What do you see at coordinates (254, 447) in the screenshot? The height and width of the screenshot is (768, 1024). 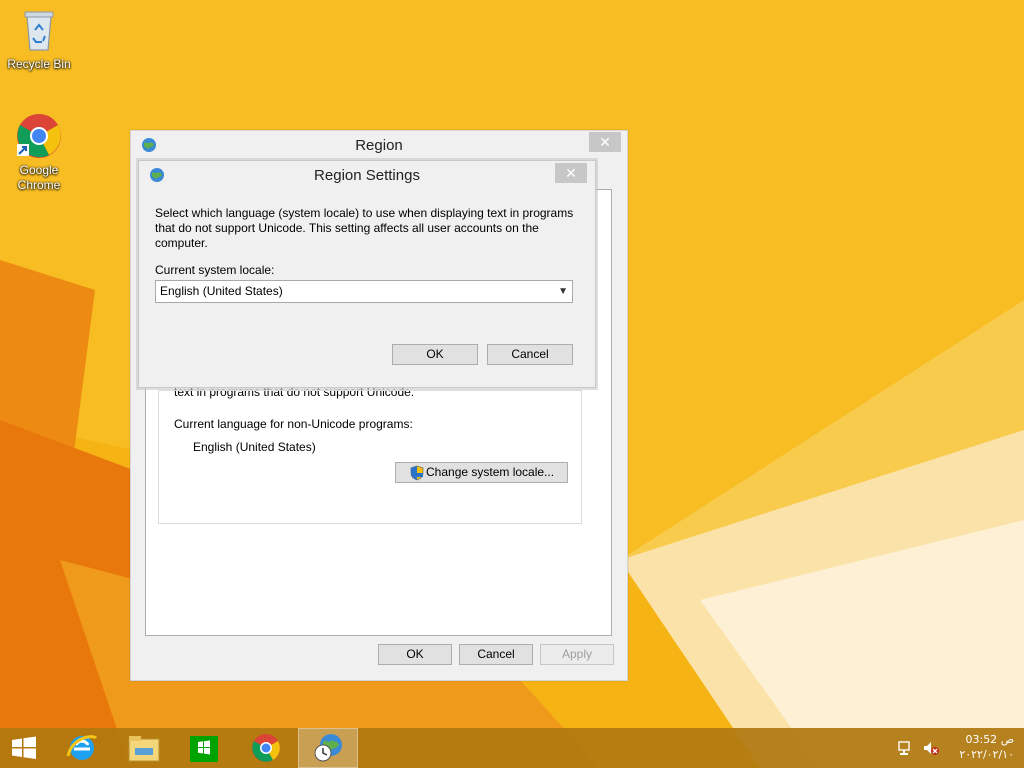 I see `current-language-value: English (United States)` at bounding box center [254, 447].